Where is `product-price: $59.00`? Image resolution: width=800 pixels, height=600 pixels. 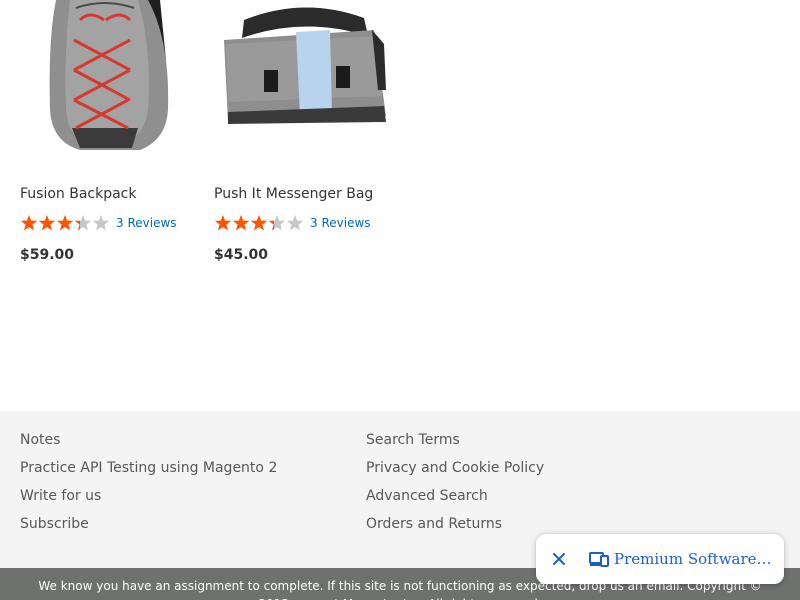 product-price: $59.00 is located at coordinates (47, 255).